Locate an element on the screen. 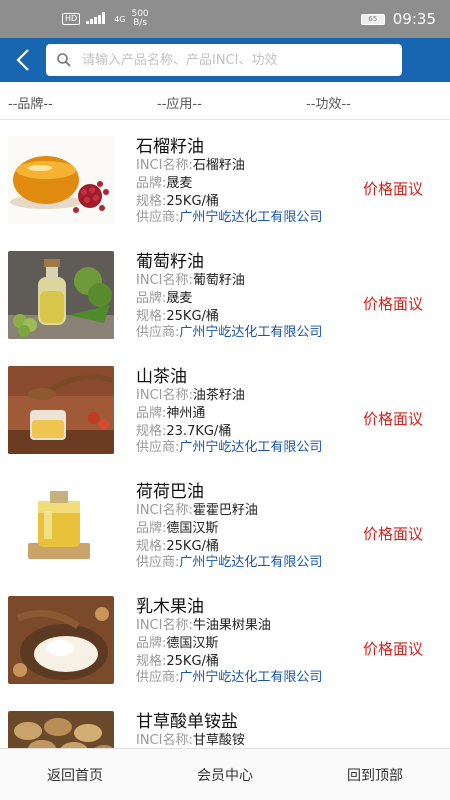 This screenshot has width=450, height=800. filter-bar: --品牌-- --应用-- --功效-- is located at coordinates (225, 101).